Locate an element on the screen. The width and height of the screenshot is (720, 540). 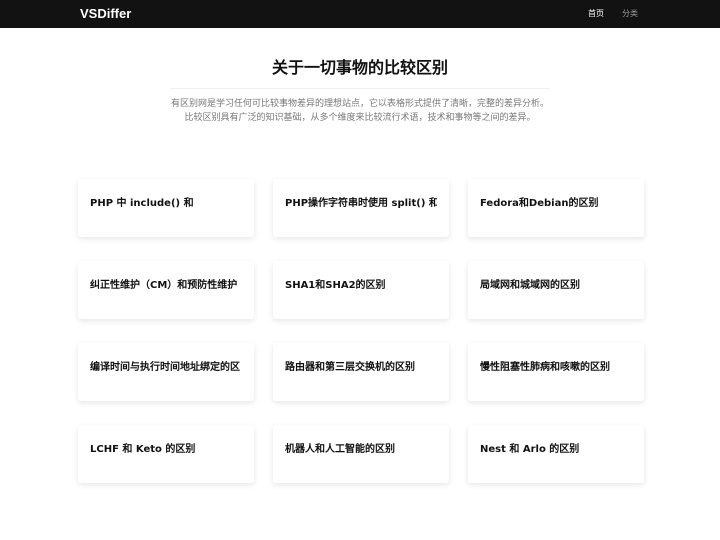
article-card: LCHF 和 Keto 的区别 is located at coordinates (166, 454).